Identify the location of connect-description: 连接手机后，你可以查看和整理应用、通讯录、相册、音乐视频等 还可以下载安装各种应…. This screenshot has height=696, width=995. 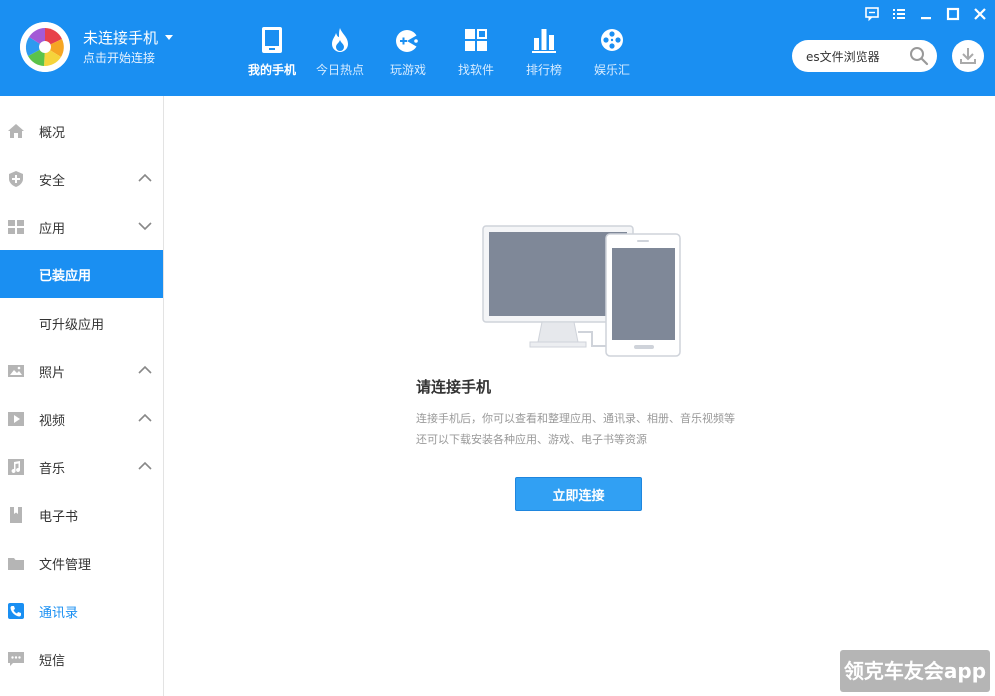
(575, 429).